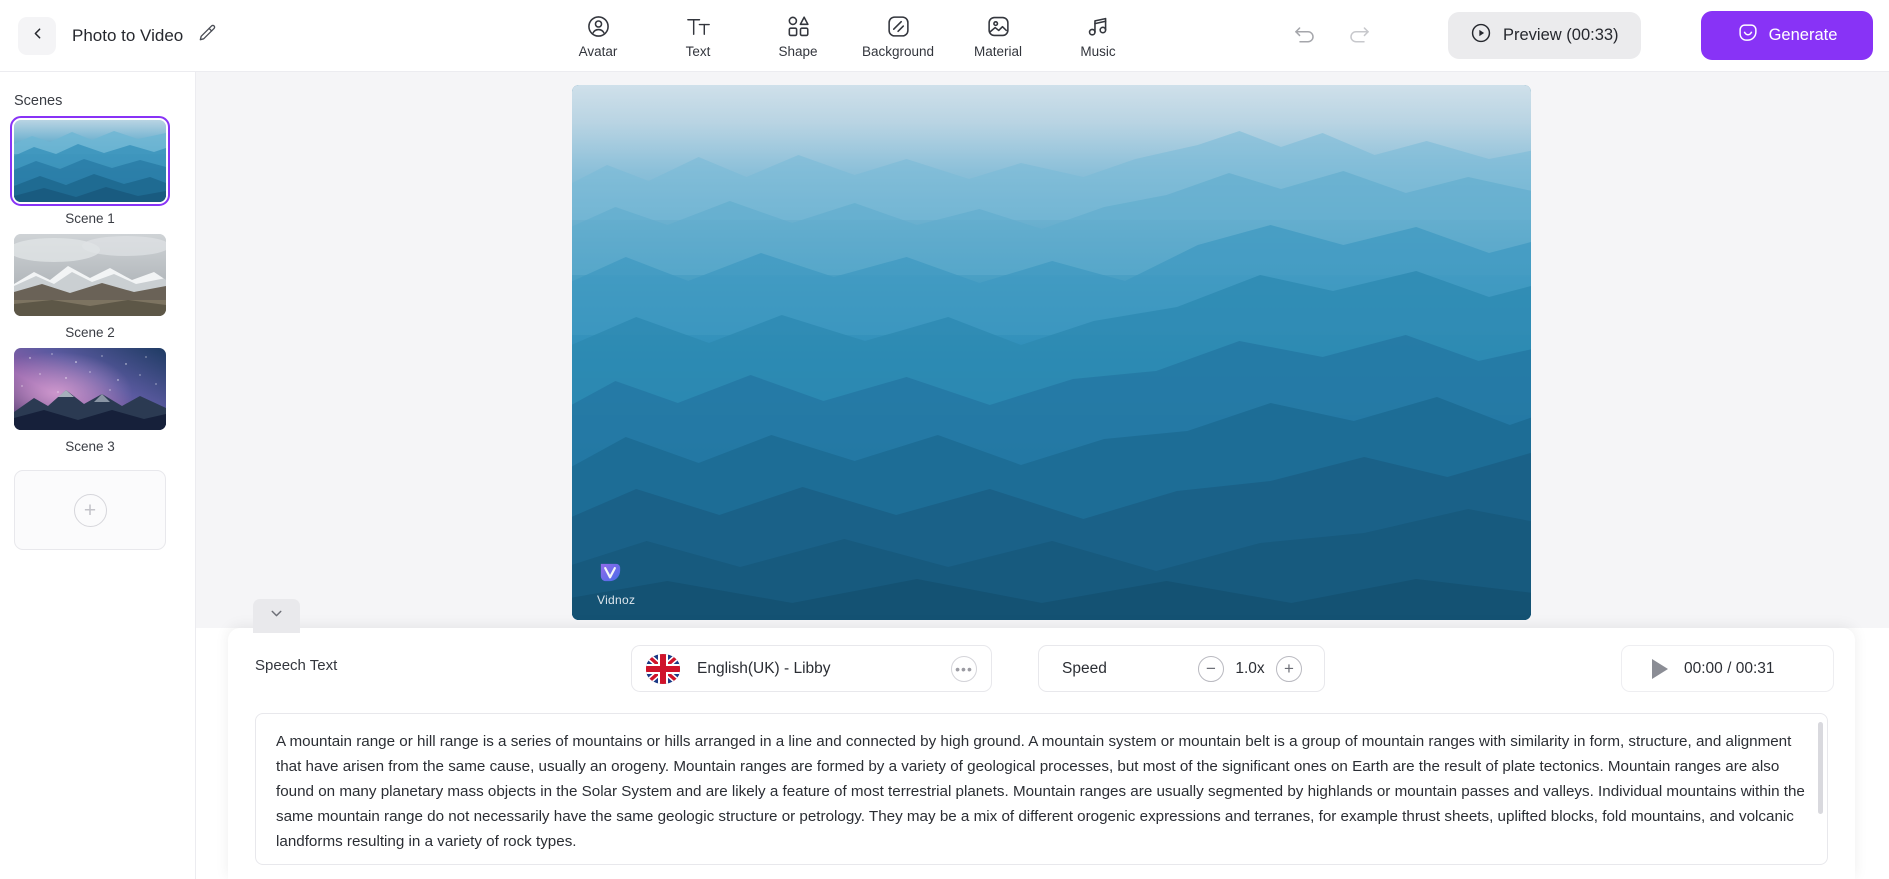  I want to click on music-note-icon, so click(1098, 26).